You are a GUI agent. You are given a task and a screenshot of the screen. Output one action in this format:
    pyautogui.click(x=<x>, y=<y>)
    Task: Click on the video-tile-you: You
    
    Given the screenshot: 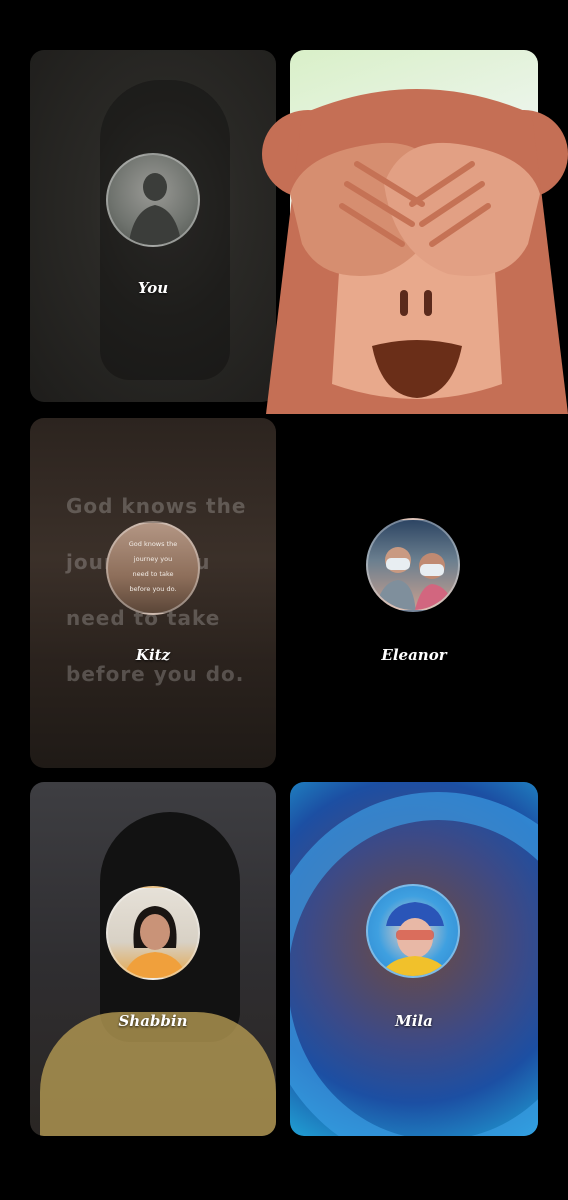 What is the action you would take?
    pyautogui.click(x=153, y=226)
    